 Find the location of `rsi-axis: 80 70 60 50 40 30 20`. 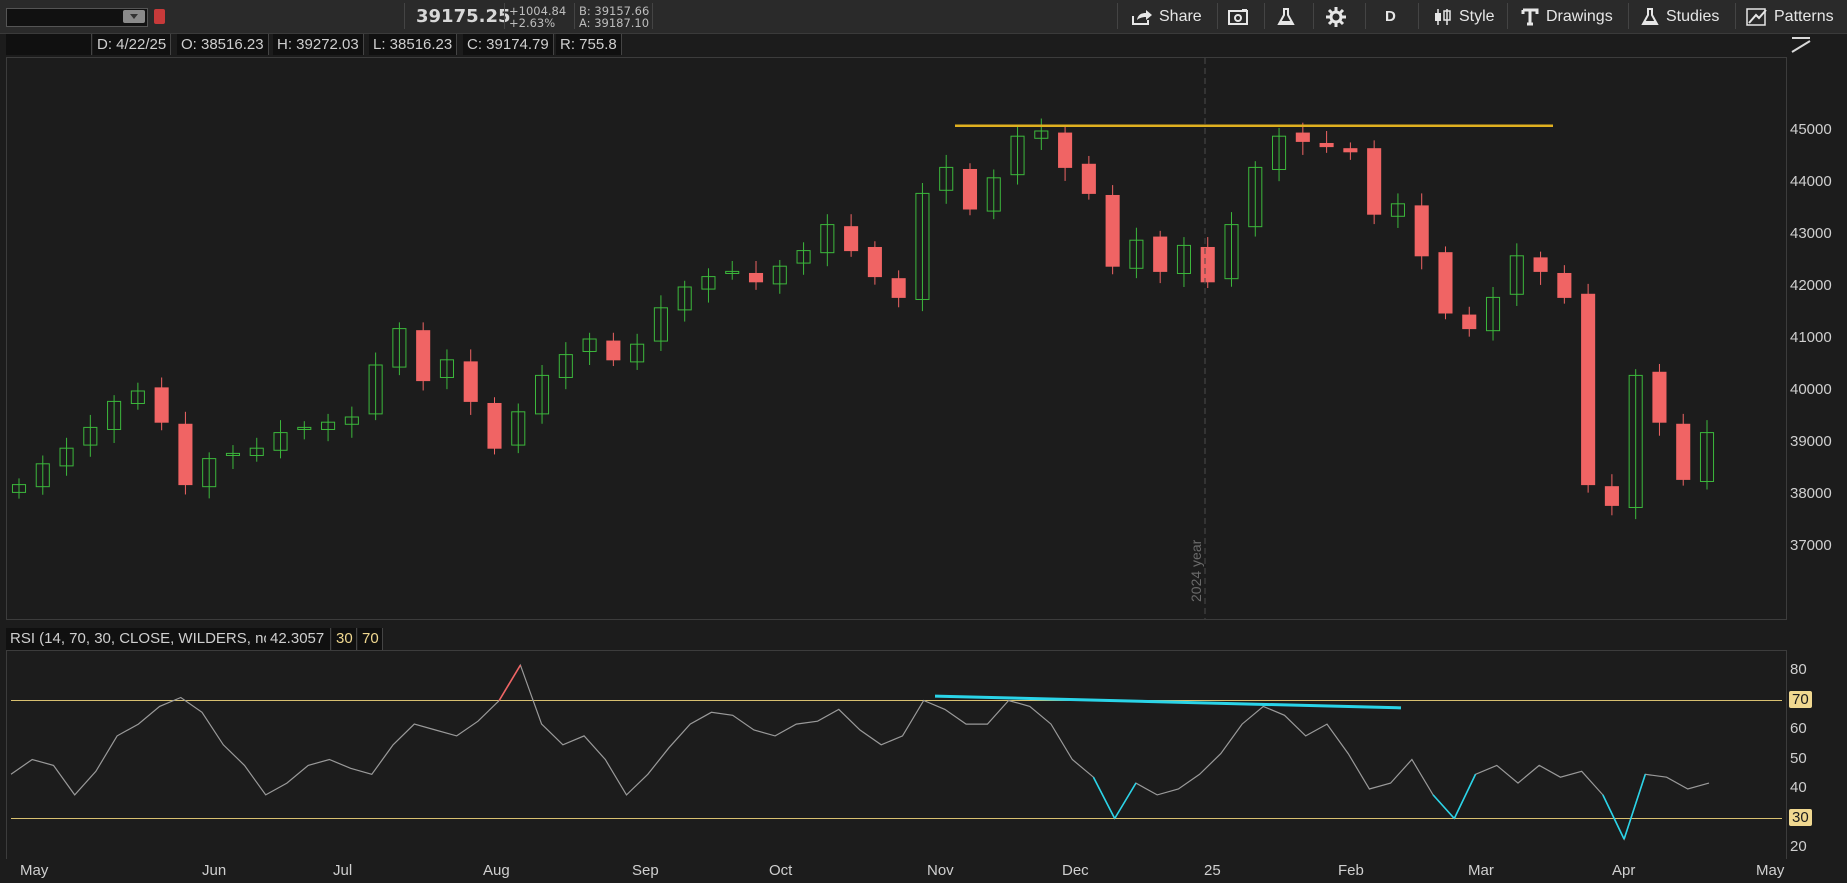

rsi-axis: 80 70 60 50 40 30 20 is located at coordinates (1816, 755).